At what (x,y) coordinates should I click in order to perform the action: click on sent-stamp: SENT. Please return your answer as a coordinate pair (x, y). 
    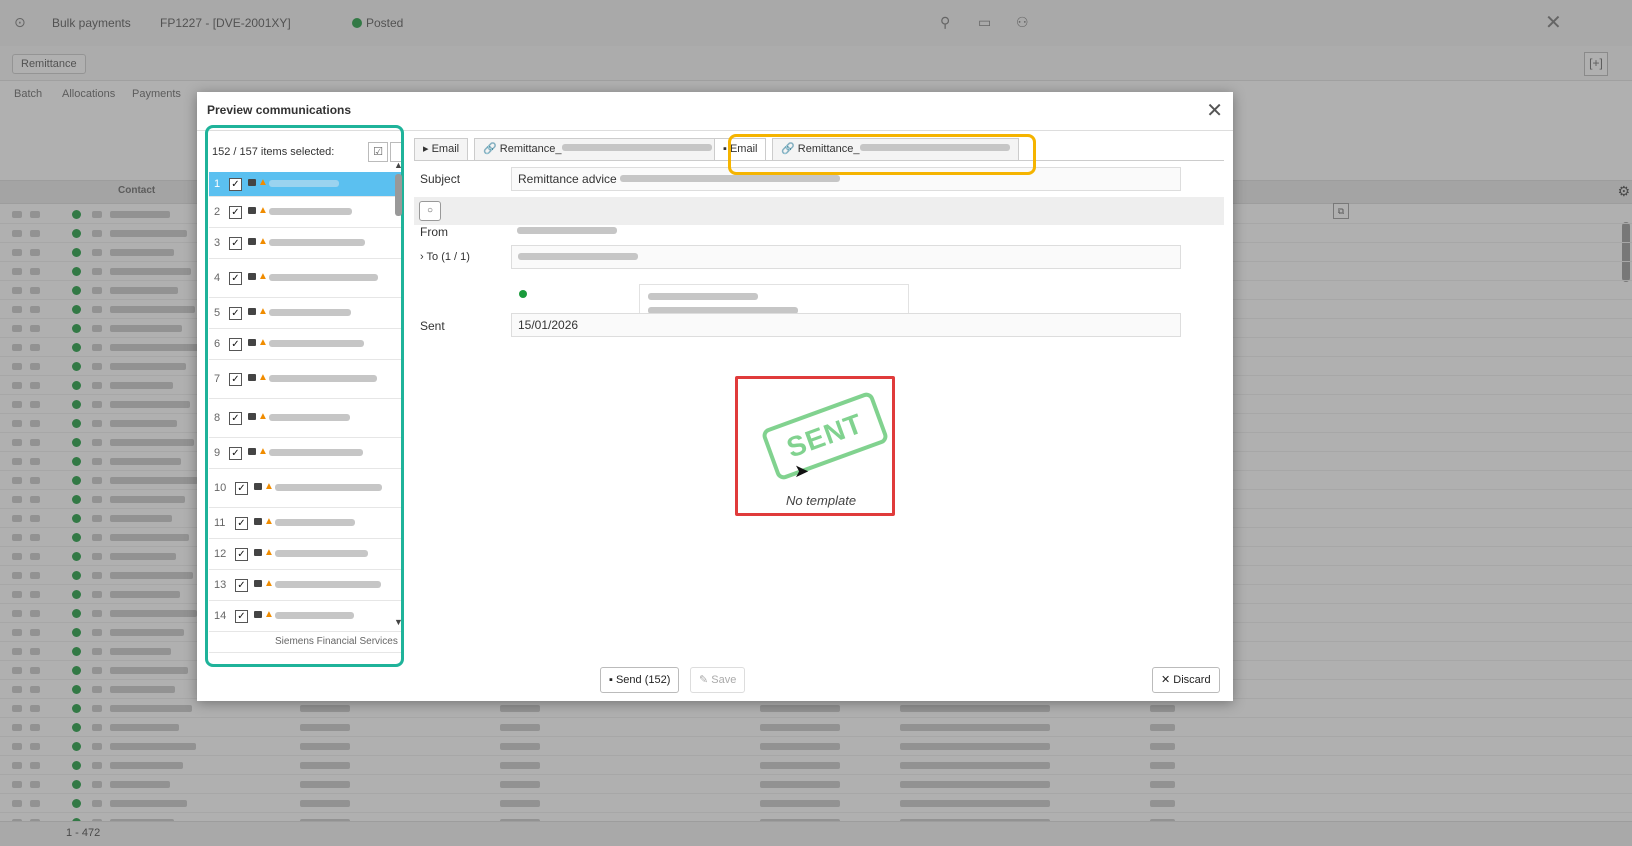
    Looking at the image, I should click on (825, 436).